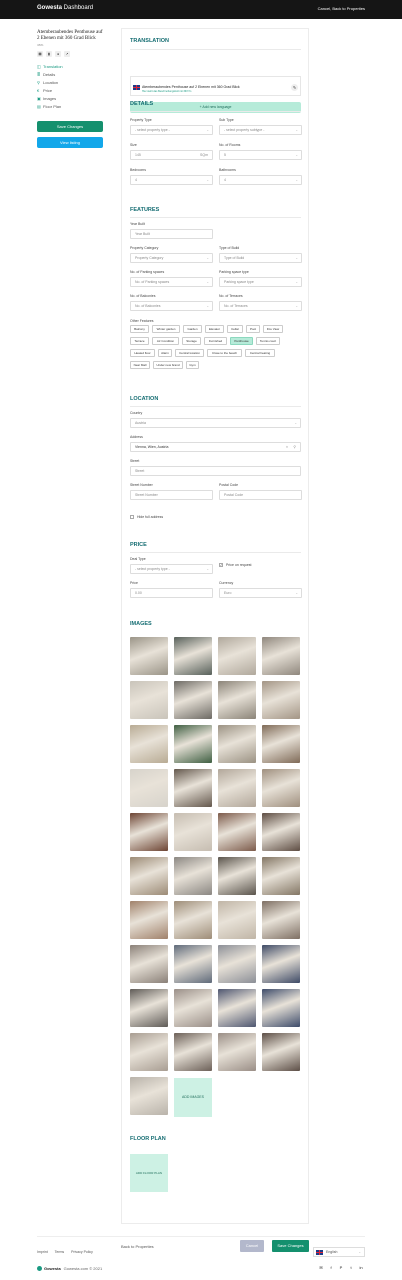 The image size is (402, 1280). I want to click on parking-type-select: Parking space type ⌄, so click(260, 282).